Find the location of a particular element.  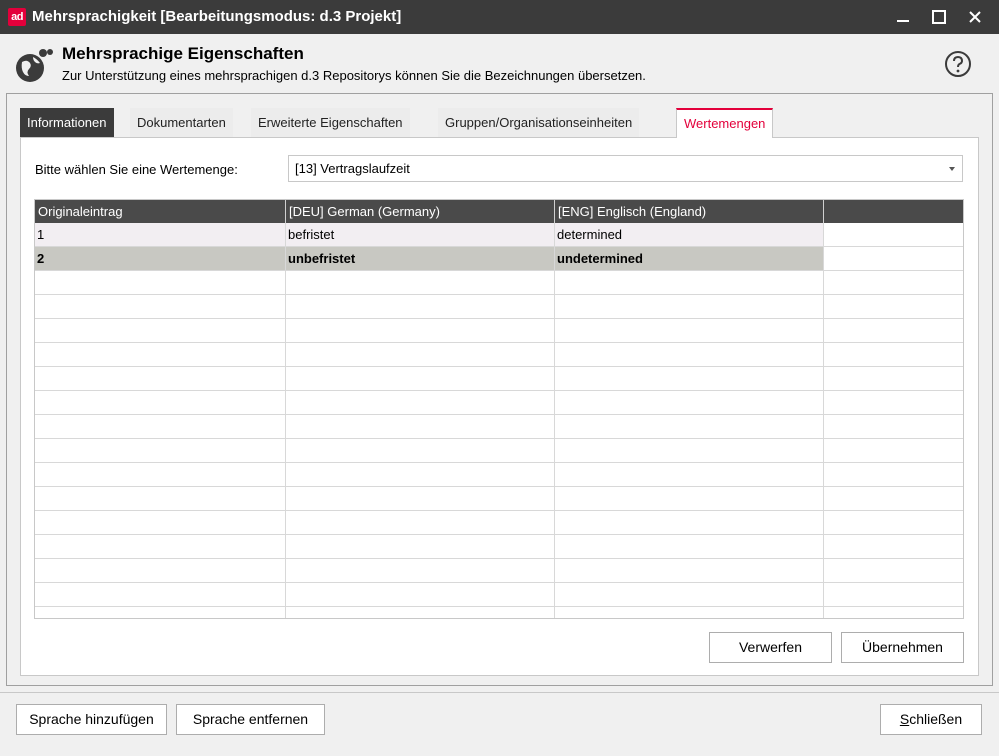

valueset-select: [13] Vertragslaufzeit is located at coordinates (625, 168).